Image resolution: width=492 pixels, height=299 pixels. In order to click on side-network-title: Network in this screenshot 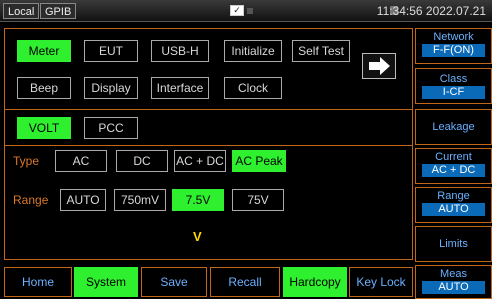, I will do `click(453, 37)`.